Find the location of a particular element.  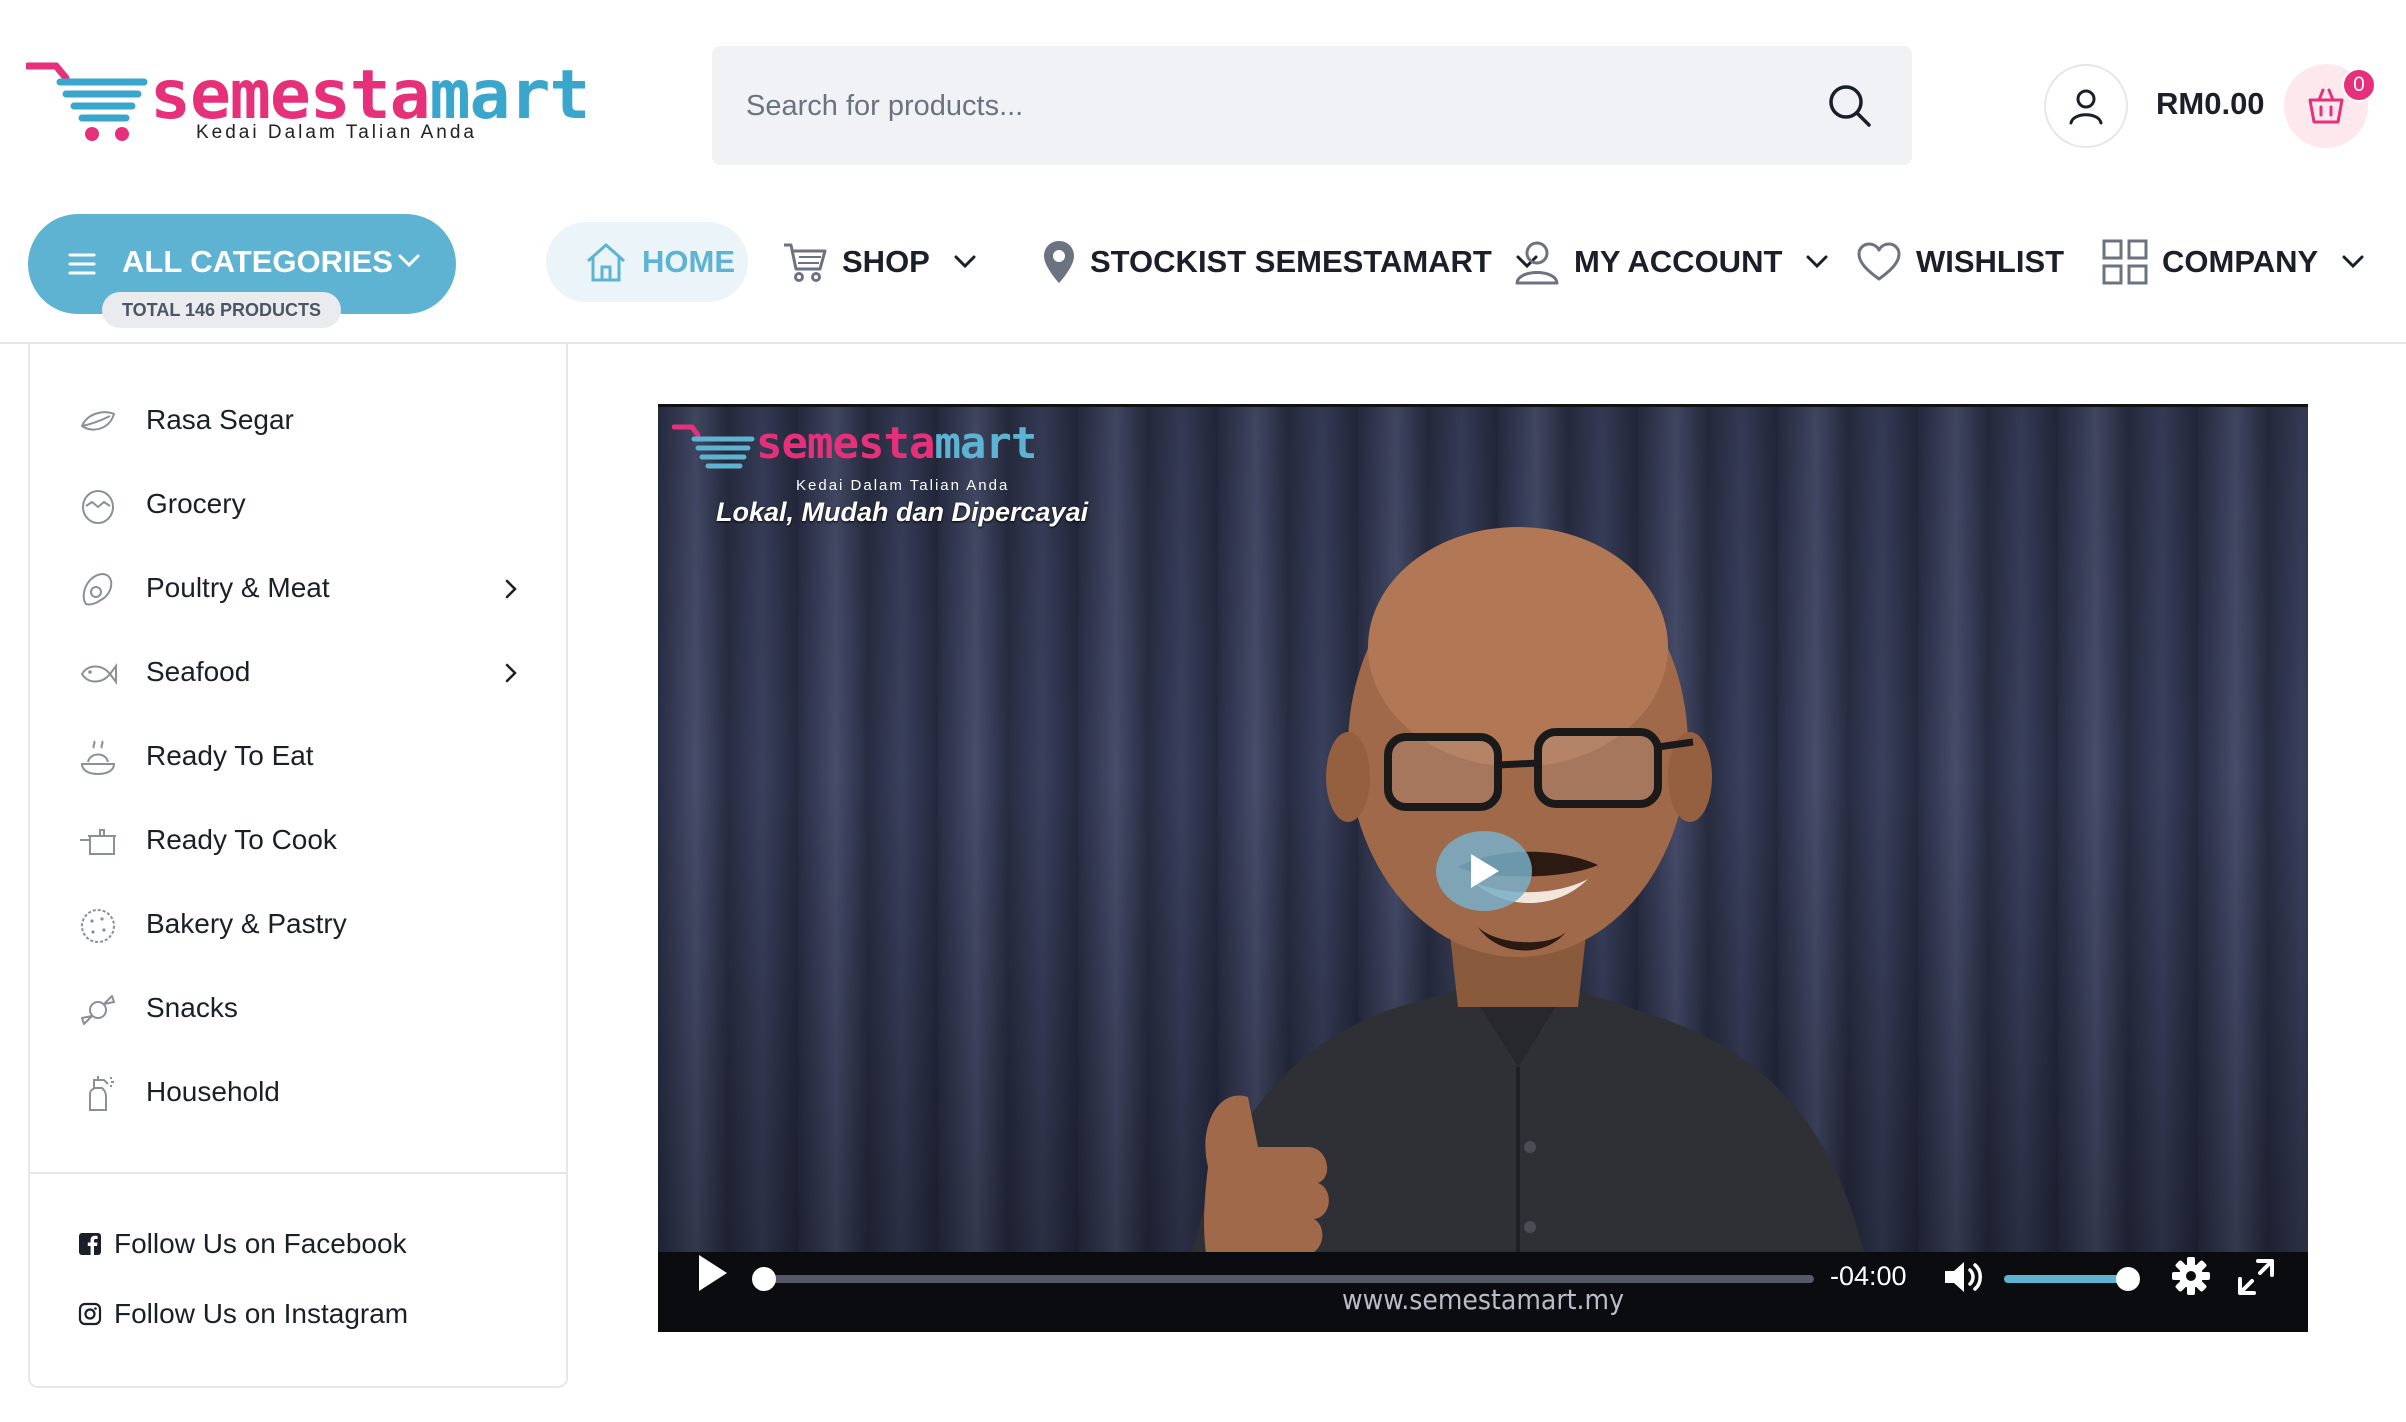

instagram-label: Follow Us on Instagram is located at coordinates (261, 1313).